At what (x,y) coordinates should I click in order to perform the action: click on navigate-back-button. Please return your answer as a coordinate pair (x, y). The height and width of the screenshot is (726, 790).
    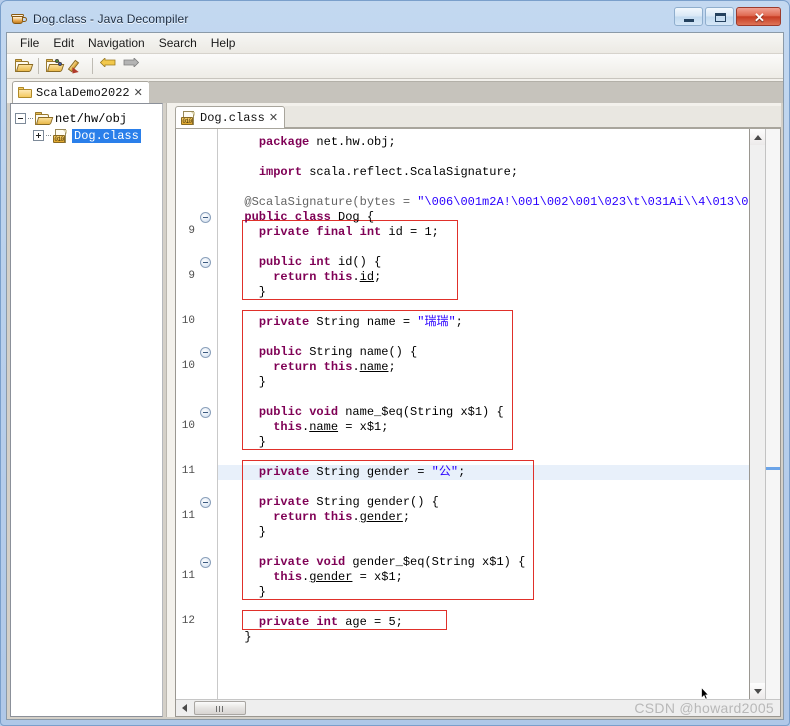
    Looking at the image, I should click on (108, 66).